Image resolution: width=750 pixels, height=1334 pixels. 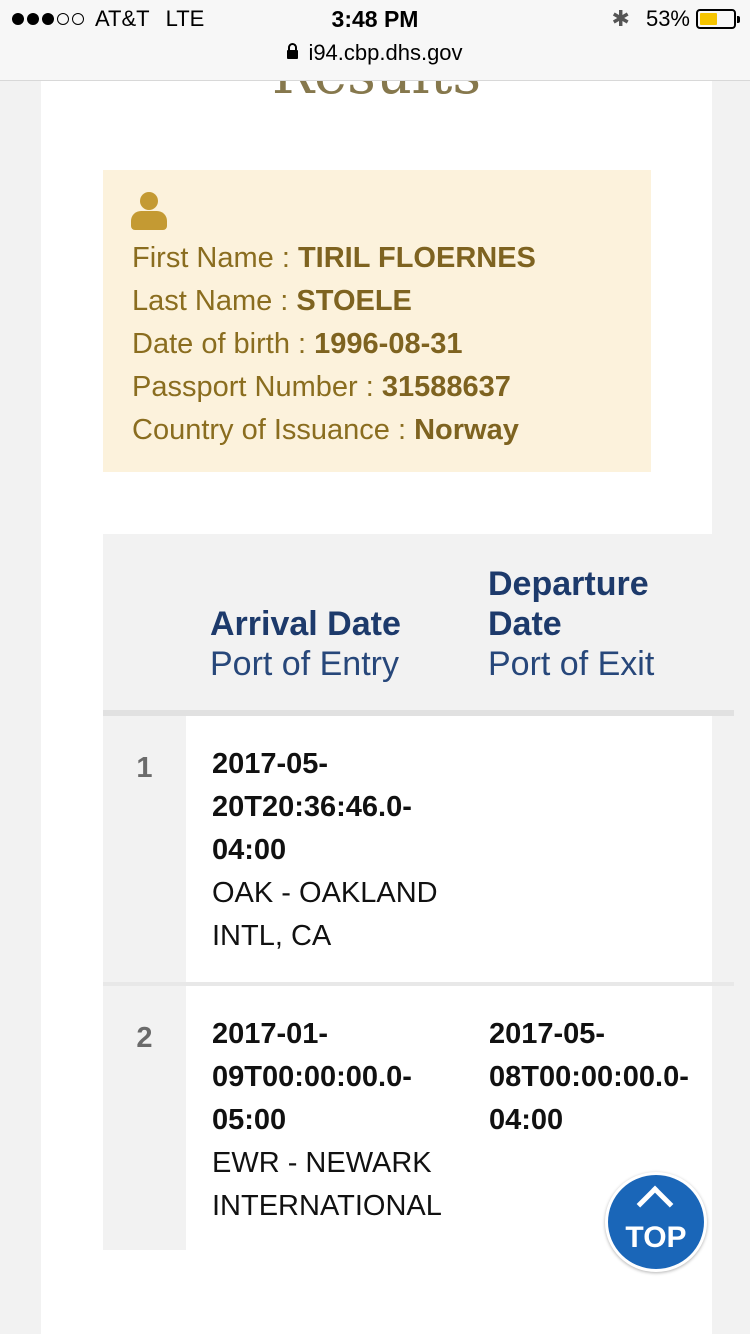 I want to click on passport-number-row: Passport Number : 31588637, so click(x=321, y=387).